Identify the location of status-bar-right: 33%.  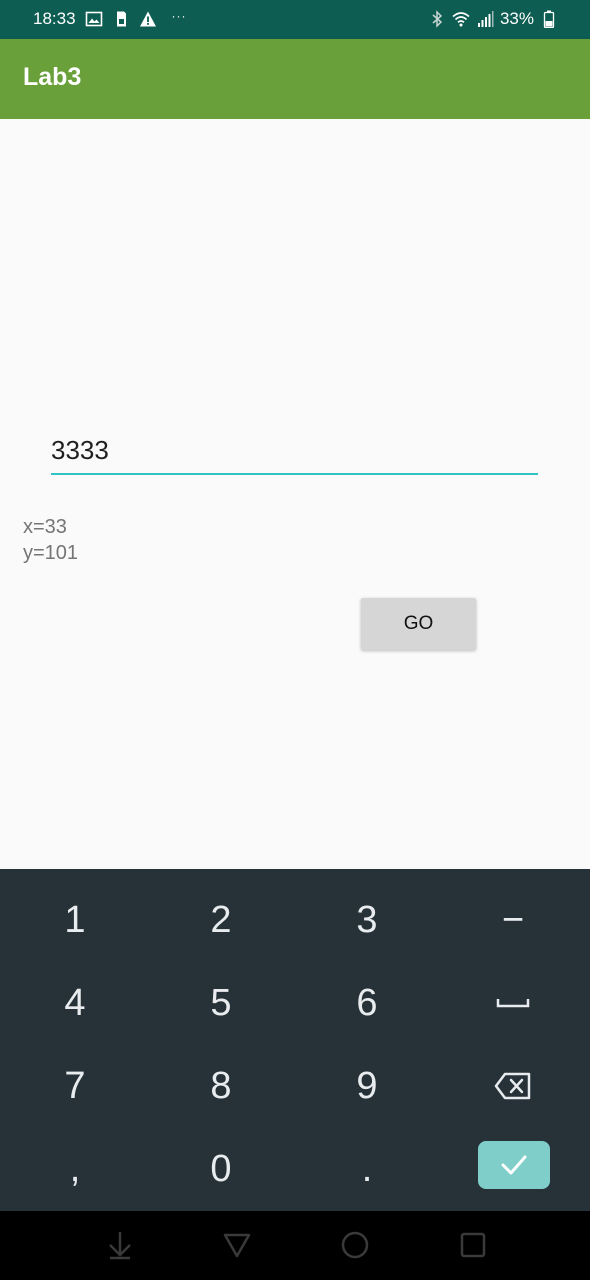
(493, 19).